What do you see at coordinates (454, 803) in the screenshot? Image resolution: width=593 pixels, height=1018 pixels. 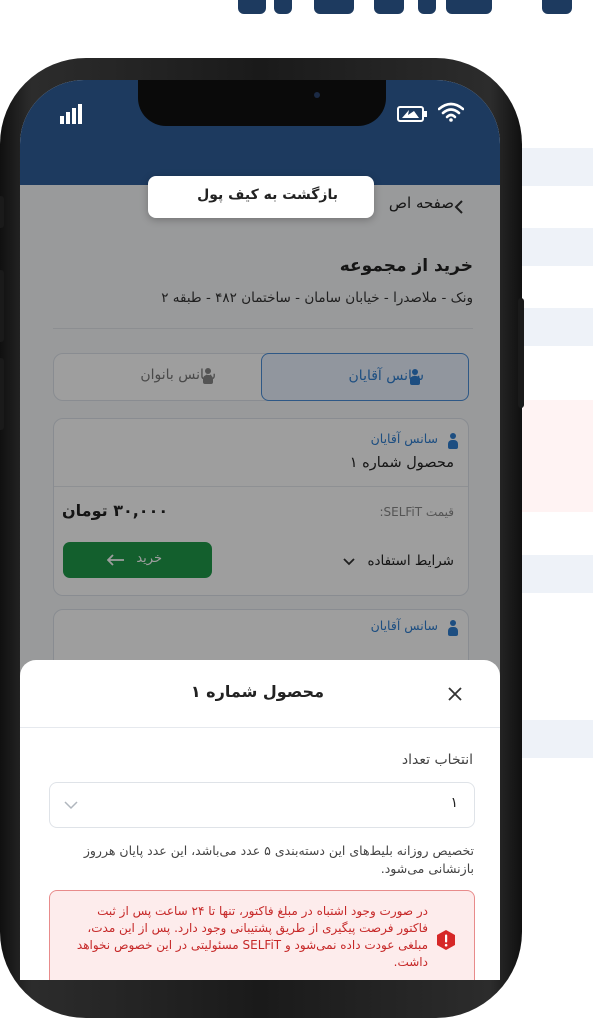 I see `quantity-value: ۱` at bounding box center [454, 803].